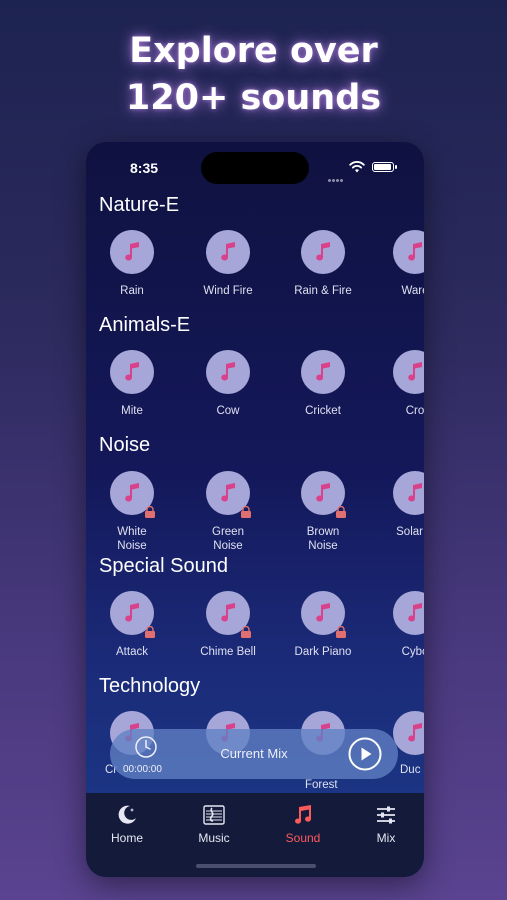 Image resolution: width=507 pixels, height=900 pixels. I want to click on tab-label: Sound, so click(303, 838).